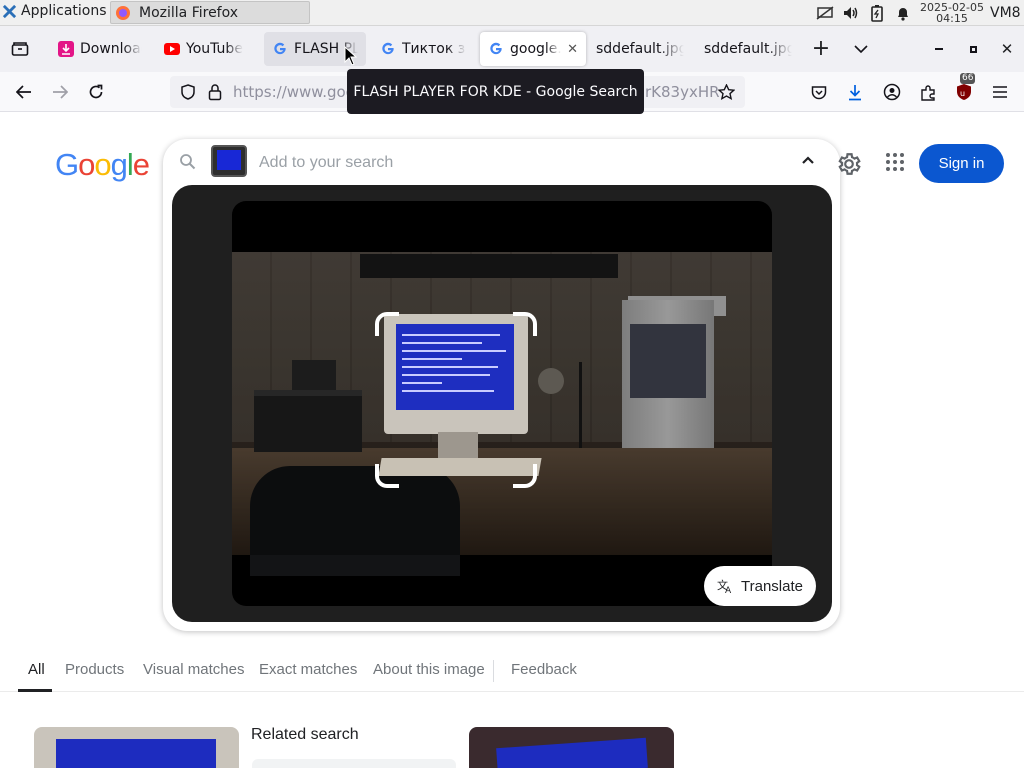 The width and height of the screenshot is (1024, 768). I want to click on tab-tiktok-search: Тикток за, so click(423, 49).